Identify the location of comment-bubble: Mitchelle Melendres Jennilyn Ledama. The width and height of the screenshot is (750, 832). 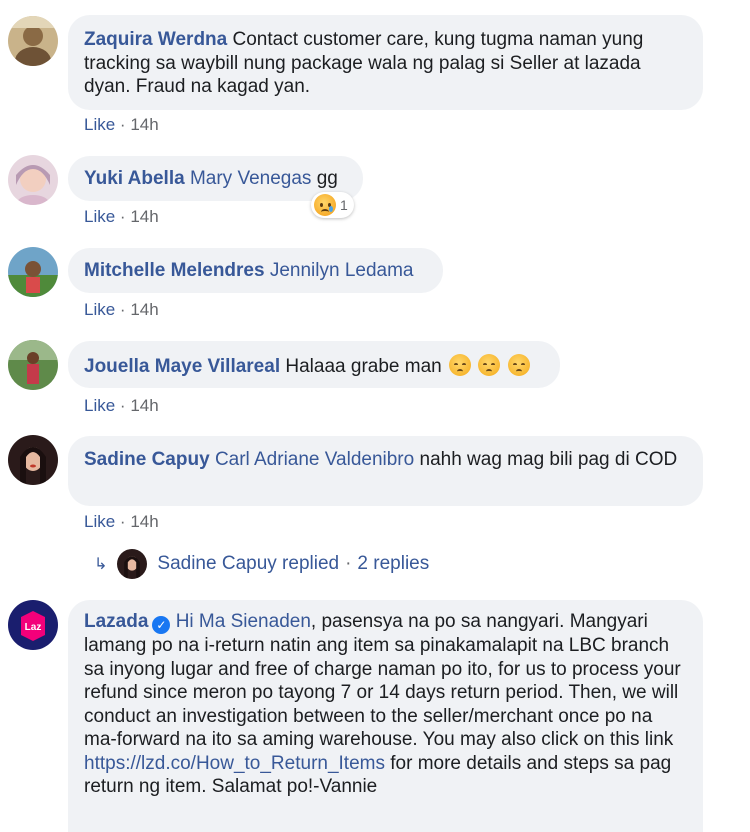
(255, 270).